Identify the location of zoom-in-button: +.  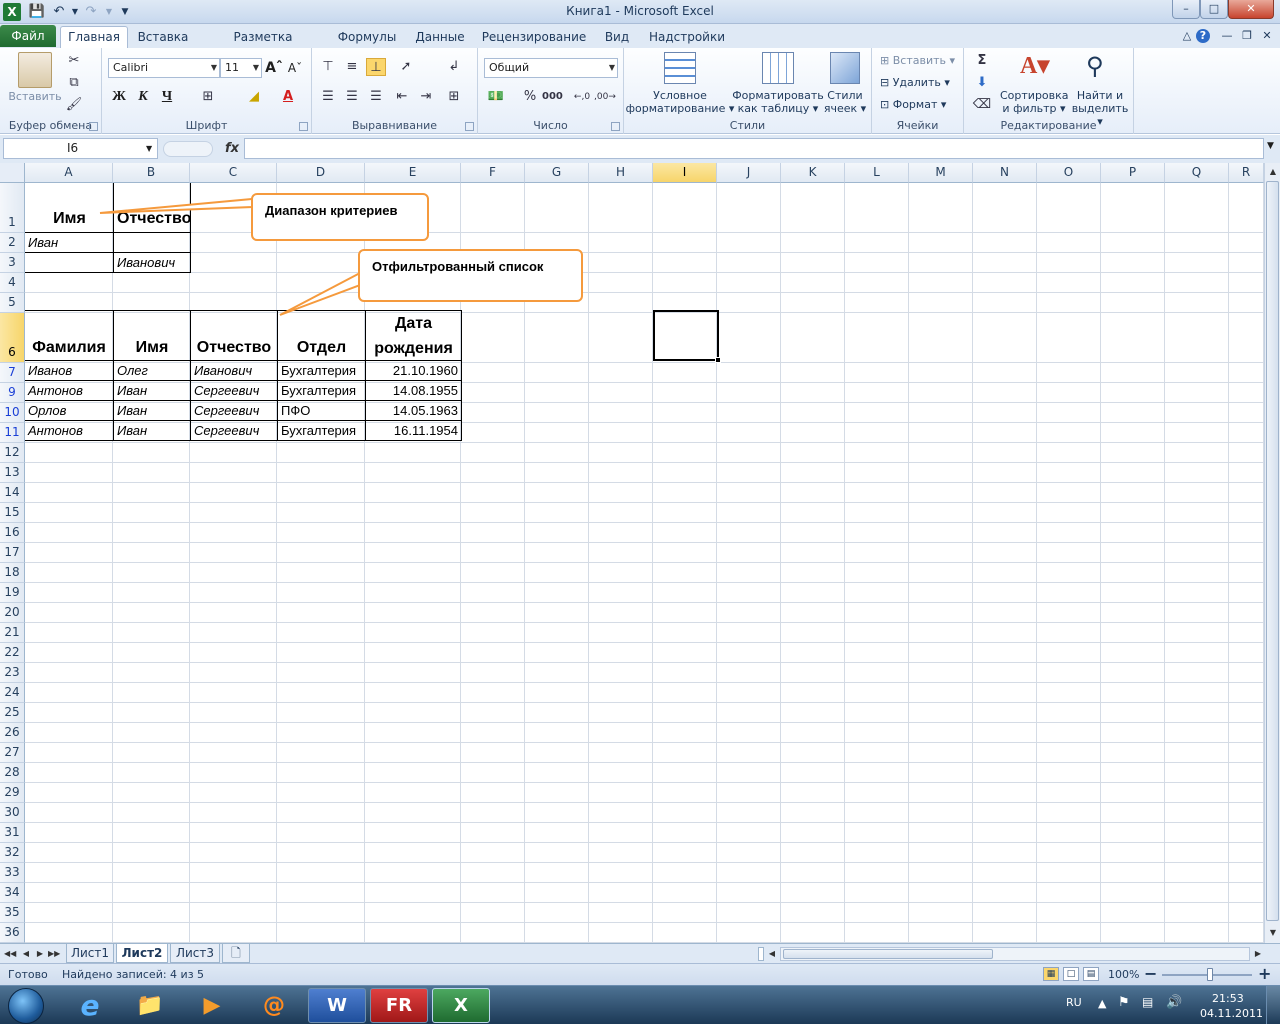
(1264, 973).